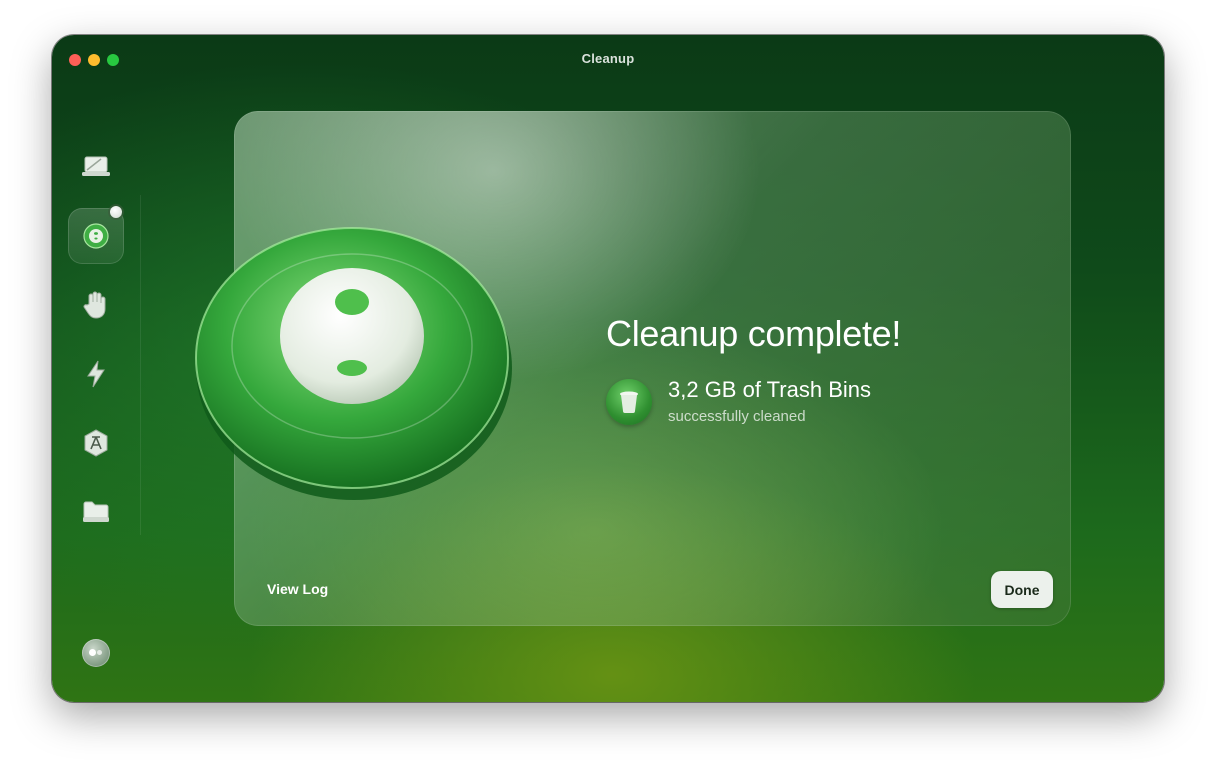 The width and height of the screenshot is (1216, 771). I want to click on trash-bin-icon, so click(629, 402).